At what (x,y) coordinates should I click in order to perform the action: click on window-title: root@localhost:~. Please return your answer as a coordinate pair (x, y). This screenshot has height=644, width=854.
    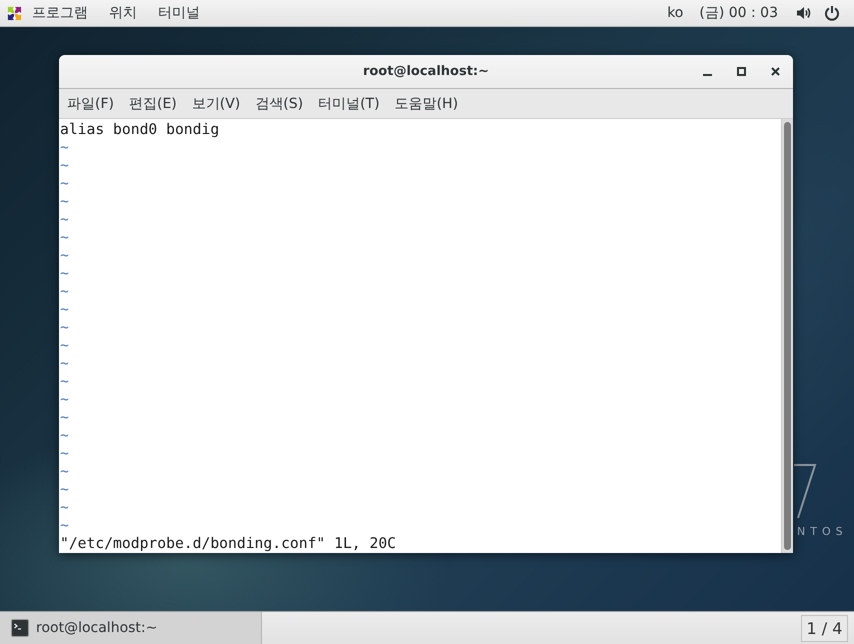
    Looking at the image, I should click on (426, 71).